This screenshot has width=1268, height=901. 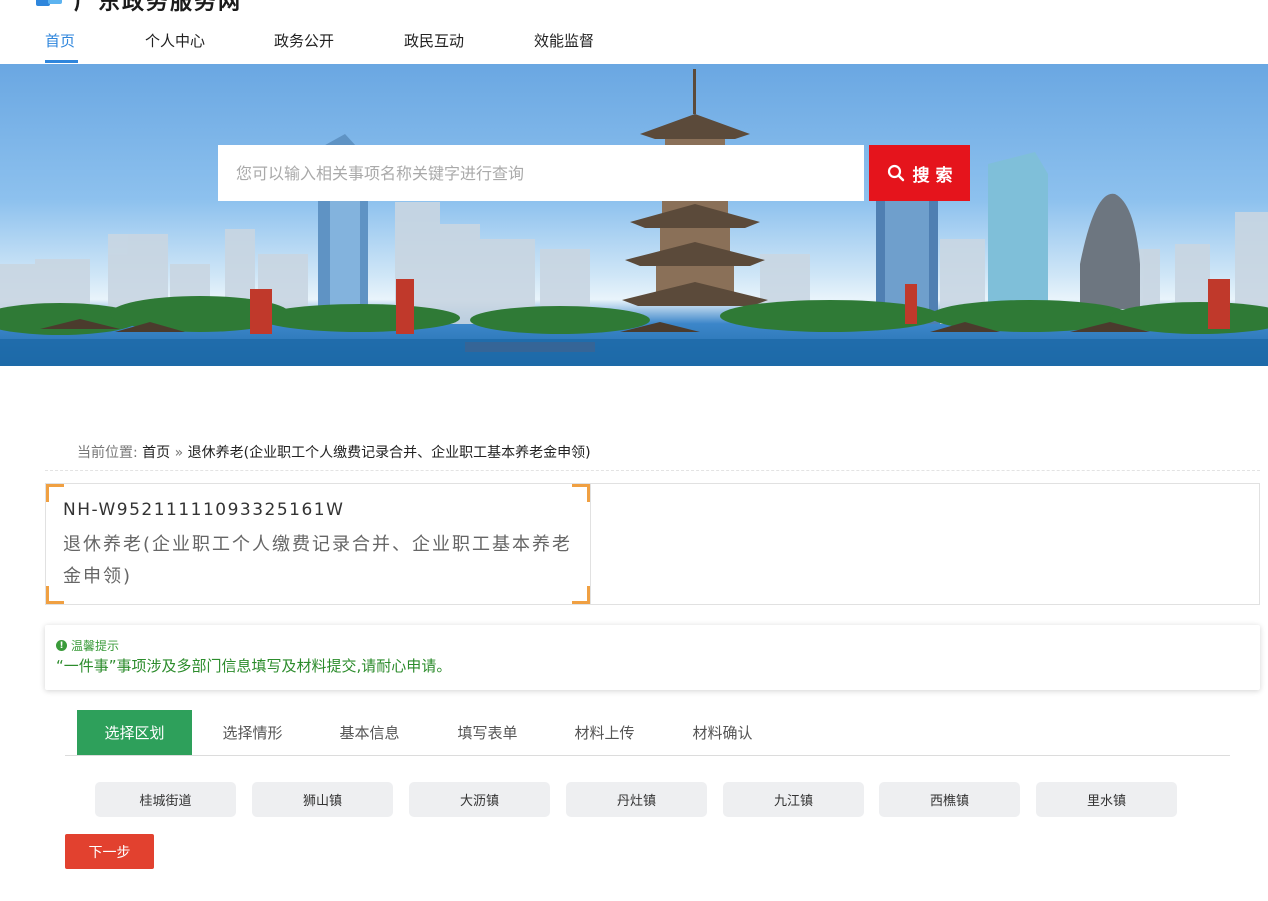 What do you see at coordinates (61, 61) in the screenshot?
I see `nav-active-indicator` at bounding box center [61, 61].